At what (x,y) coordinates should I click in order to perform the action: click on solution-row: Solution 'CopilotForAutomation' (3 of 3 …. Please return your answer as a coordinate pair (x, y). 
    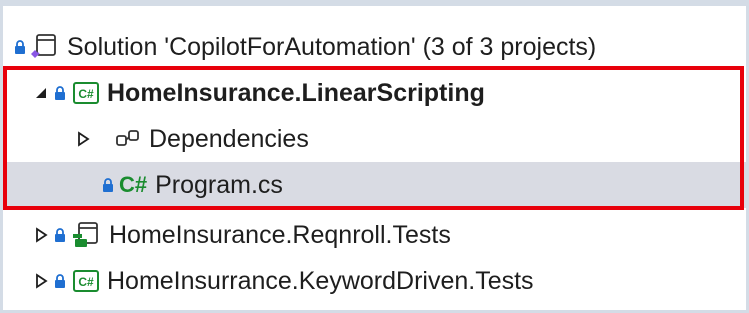
    Looking at the image, I should click on (374, 47).